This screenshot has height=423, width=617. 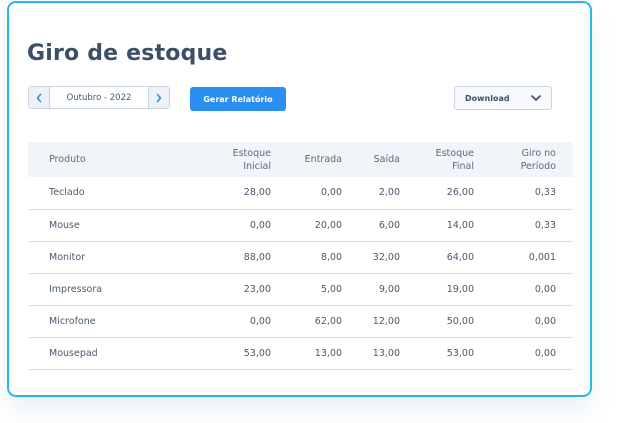 What do you see at coordinates (103, 257) in the screenshot?
I see `cell-produto: Monitor` at bounding box center [103, 257].